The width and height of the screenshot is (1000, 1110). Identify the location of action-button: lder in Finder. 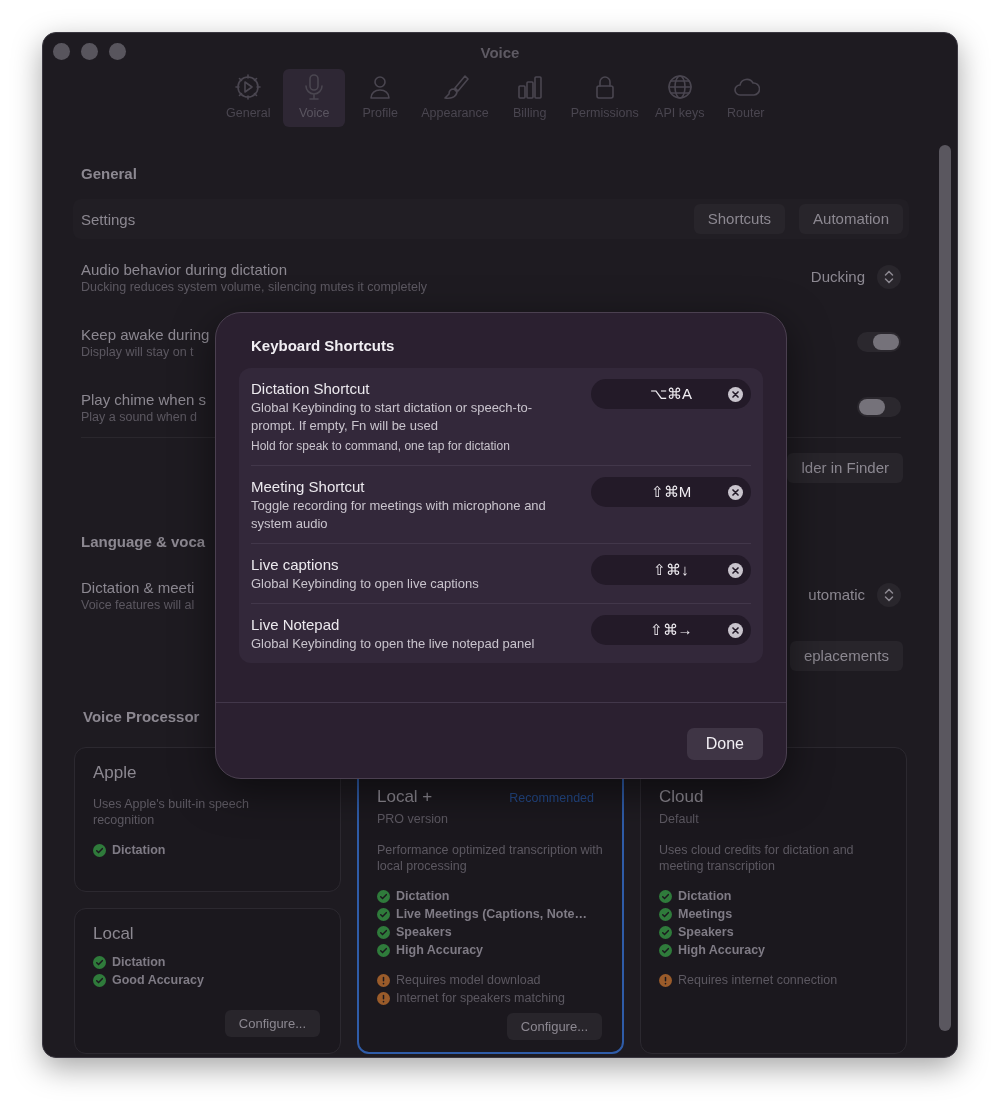
(845, 468).